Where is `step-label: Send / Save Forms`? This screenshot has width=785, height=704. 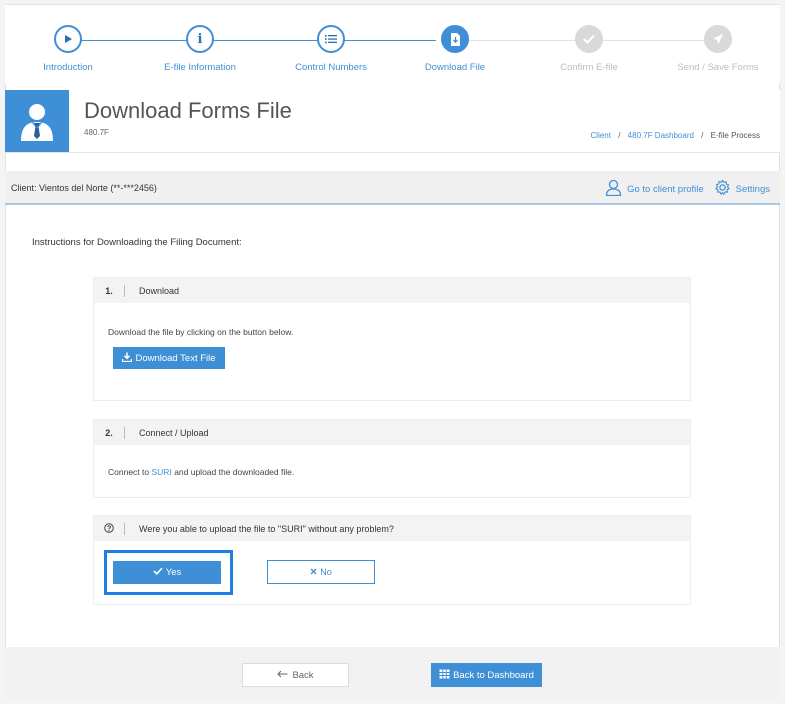 step-label: Send / Save Forms is located at coordinates (718, 67).